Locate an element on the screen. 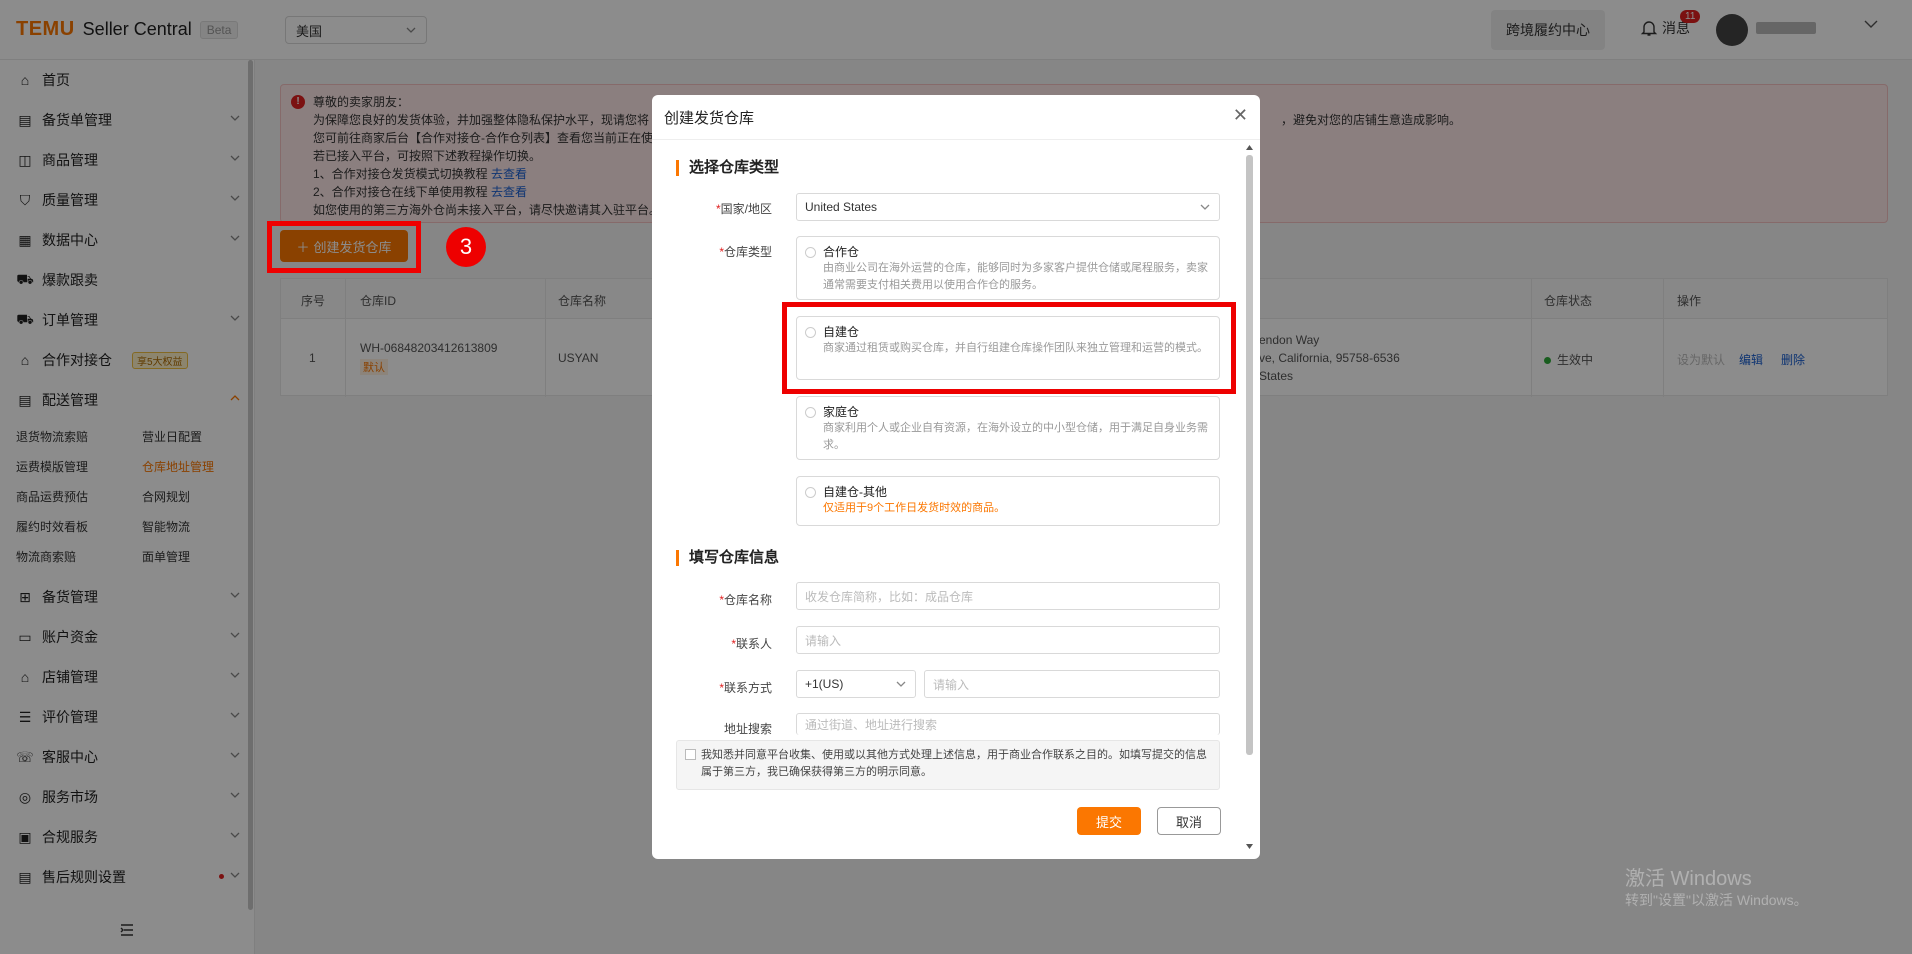  type-name: 家庭仓 is located at coordinates (841, 412).